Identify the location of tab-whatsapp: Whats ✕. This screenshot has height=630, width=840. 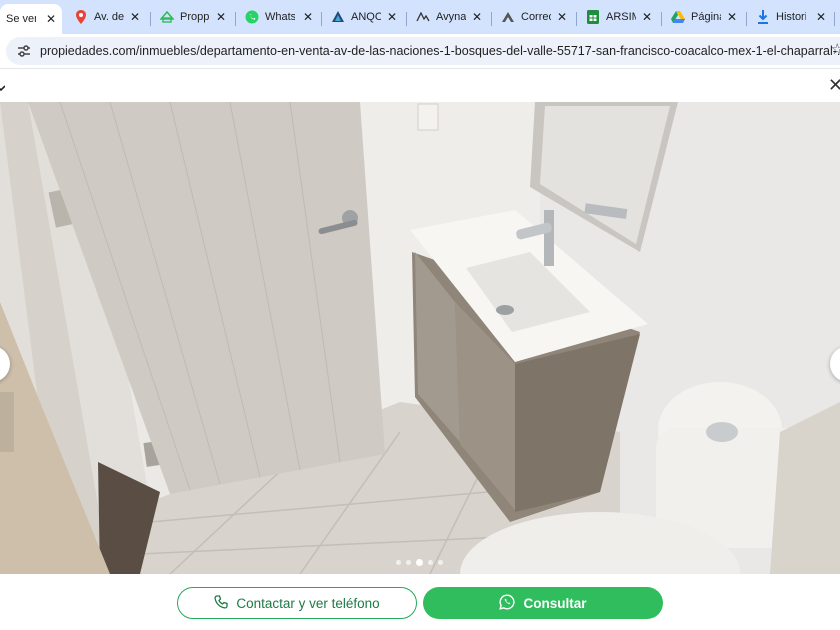
(278, 17).